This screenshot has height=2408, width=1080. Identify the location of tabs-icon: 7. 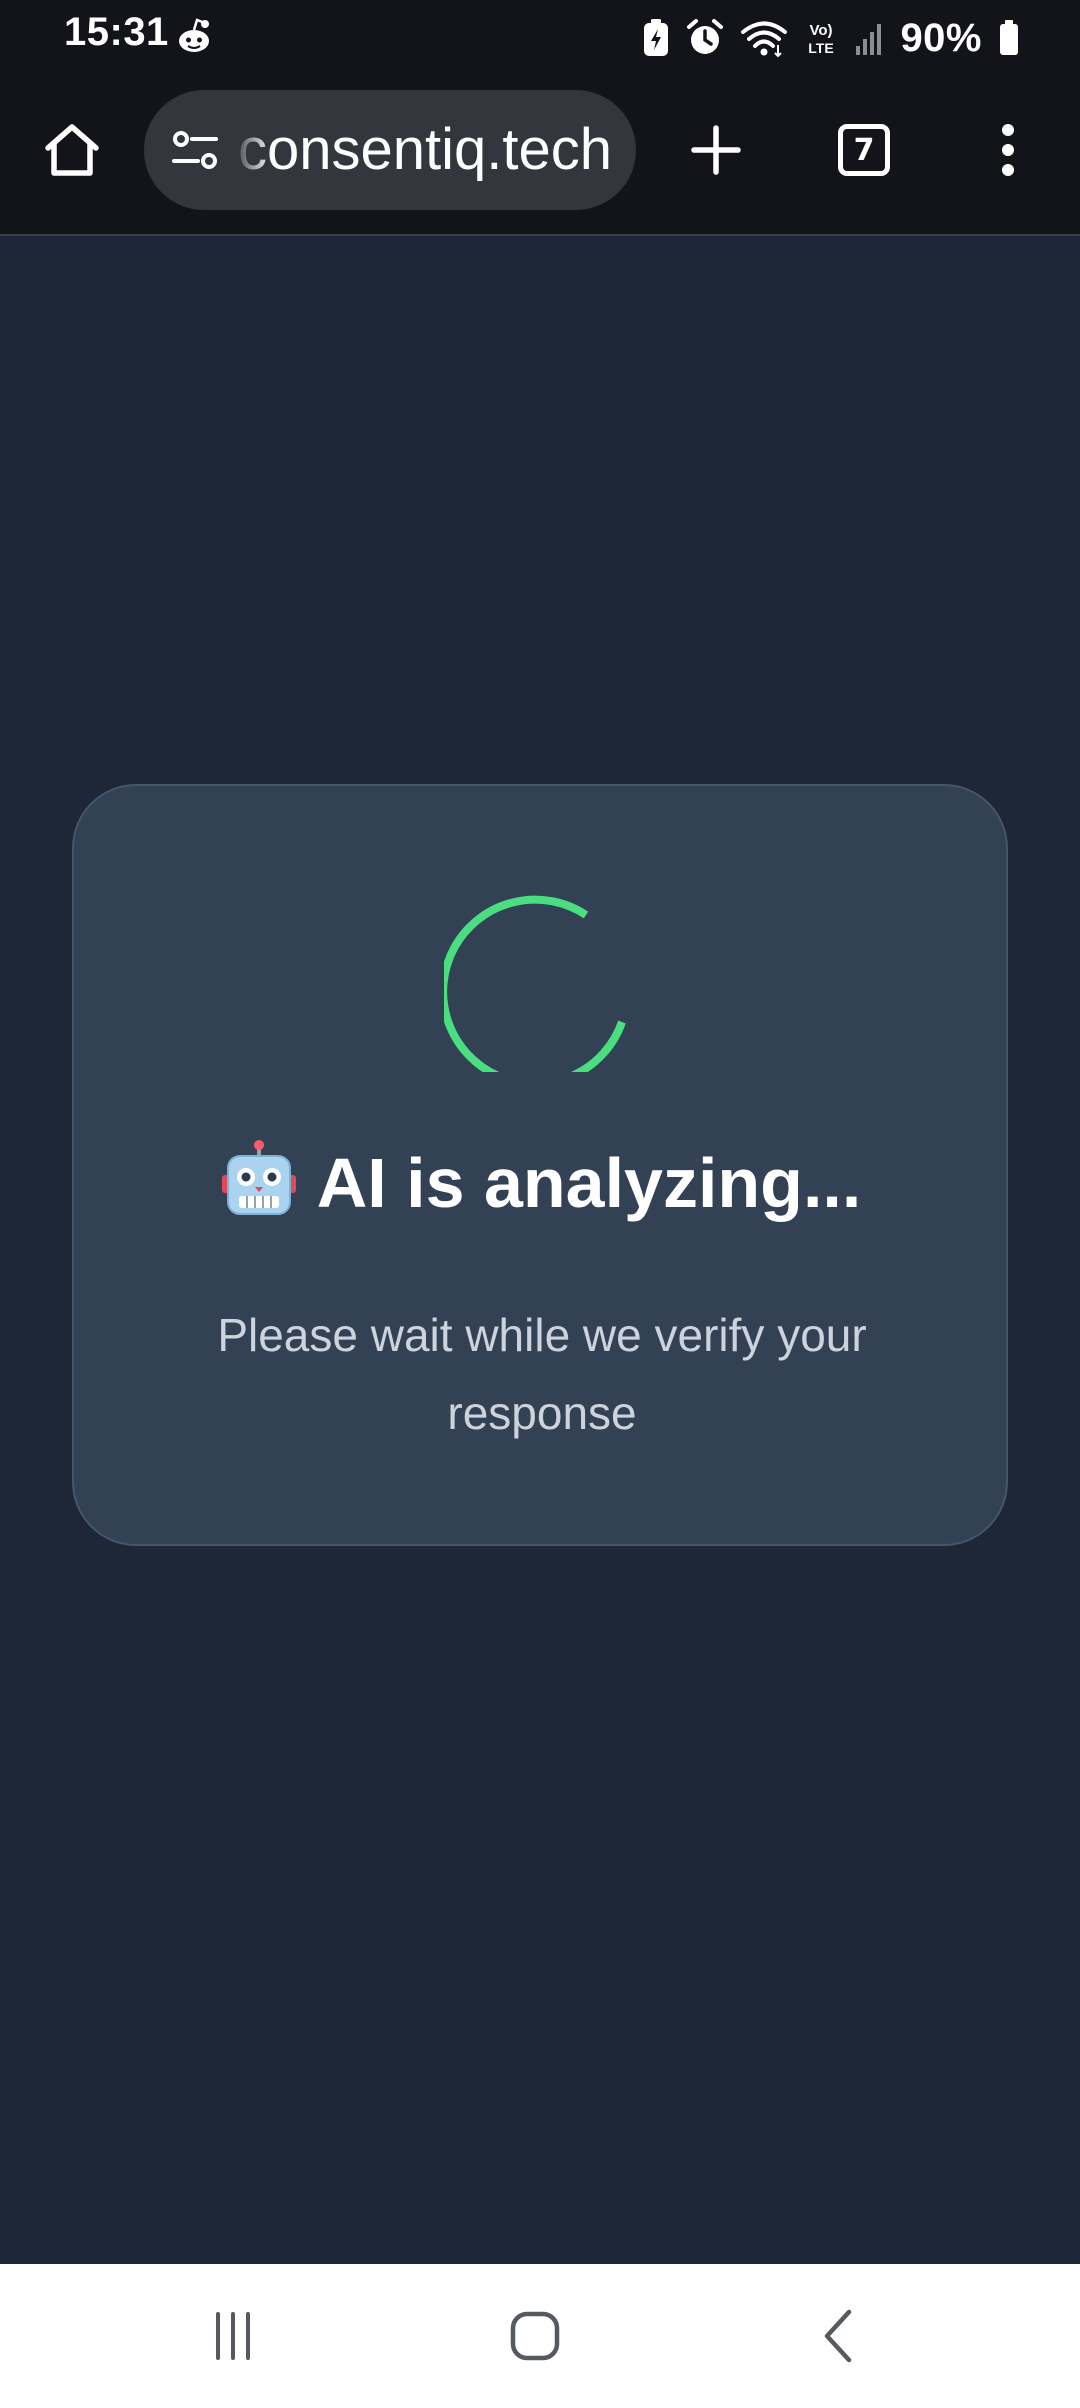
(864, 150).